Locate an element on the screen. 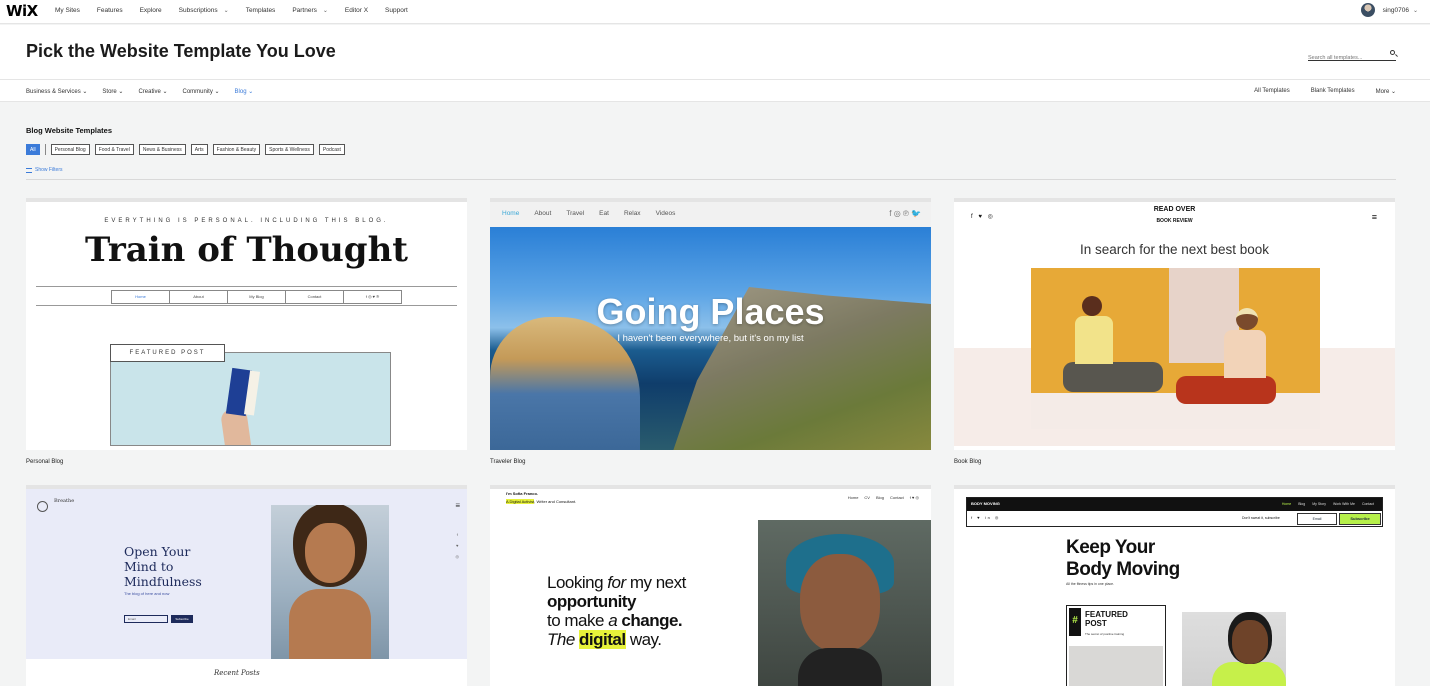  card-label-book-blog: Book Blog is located at coordinates (967, 462).